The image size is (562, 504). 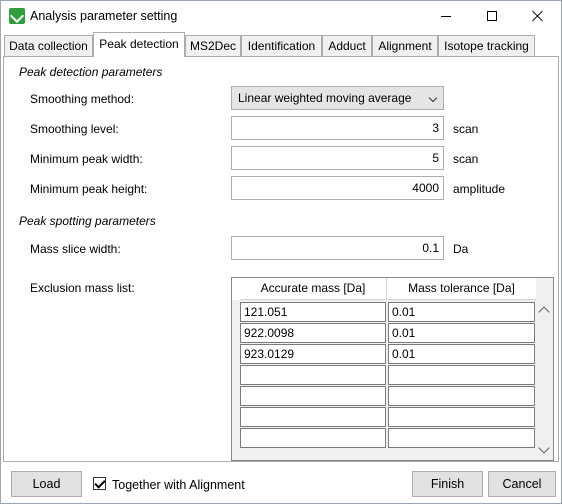 I want to click on minimize-button, so click(x=446, y=16).